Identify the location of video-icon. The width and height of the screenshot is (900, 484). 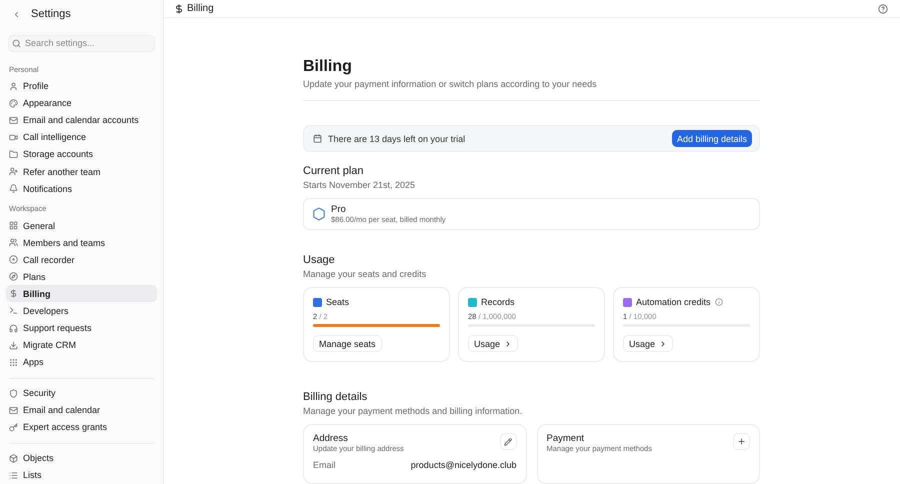
(13, 137).